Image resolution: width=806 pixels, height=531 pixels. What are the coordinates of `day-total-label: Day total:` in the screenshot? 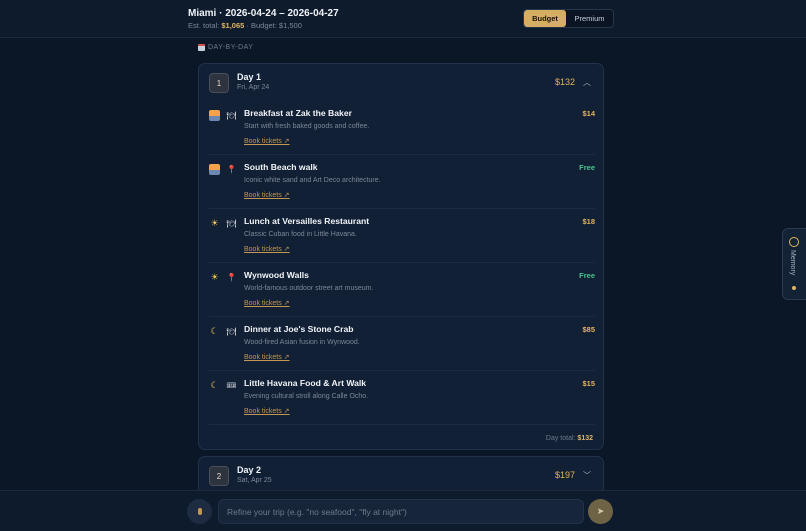 It's located at (560, 438).